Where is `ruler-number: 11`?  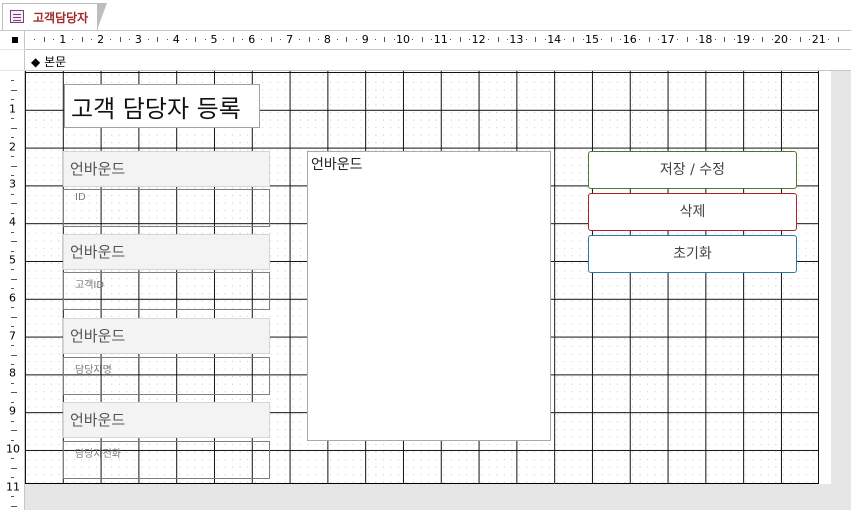 ruler-number: 11 is located at coordinates (440, 39).